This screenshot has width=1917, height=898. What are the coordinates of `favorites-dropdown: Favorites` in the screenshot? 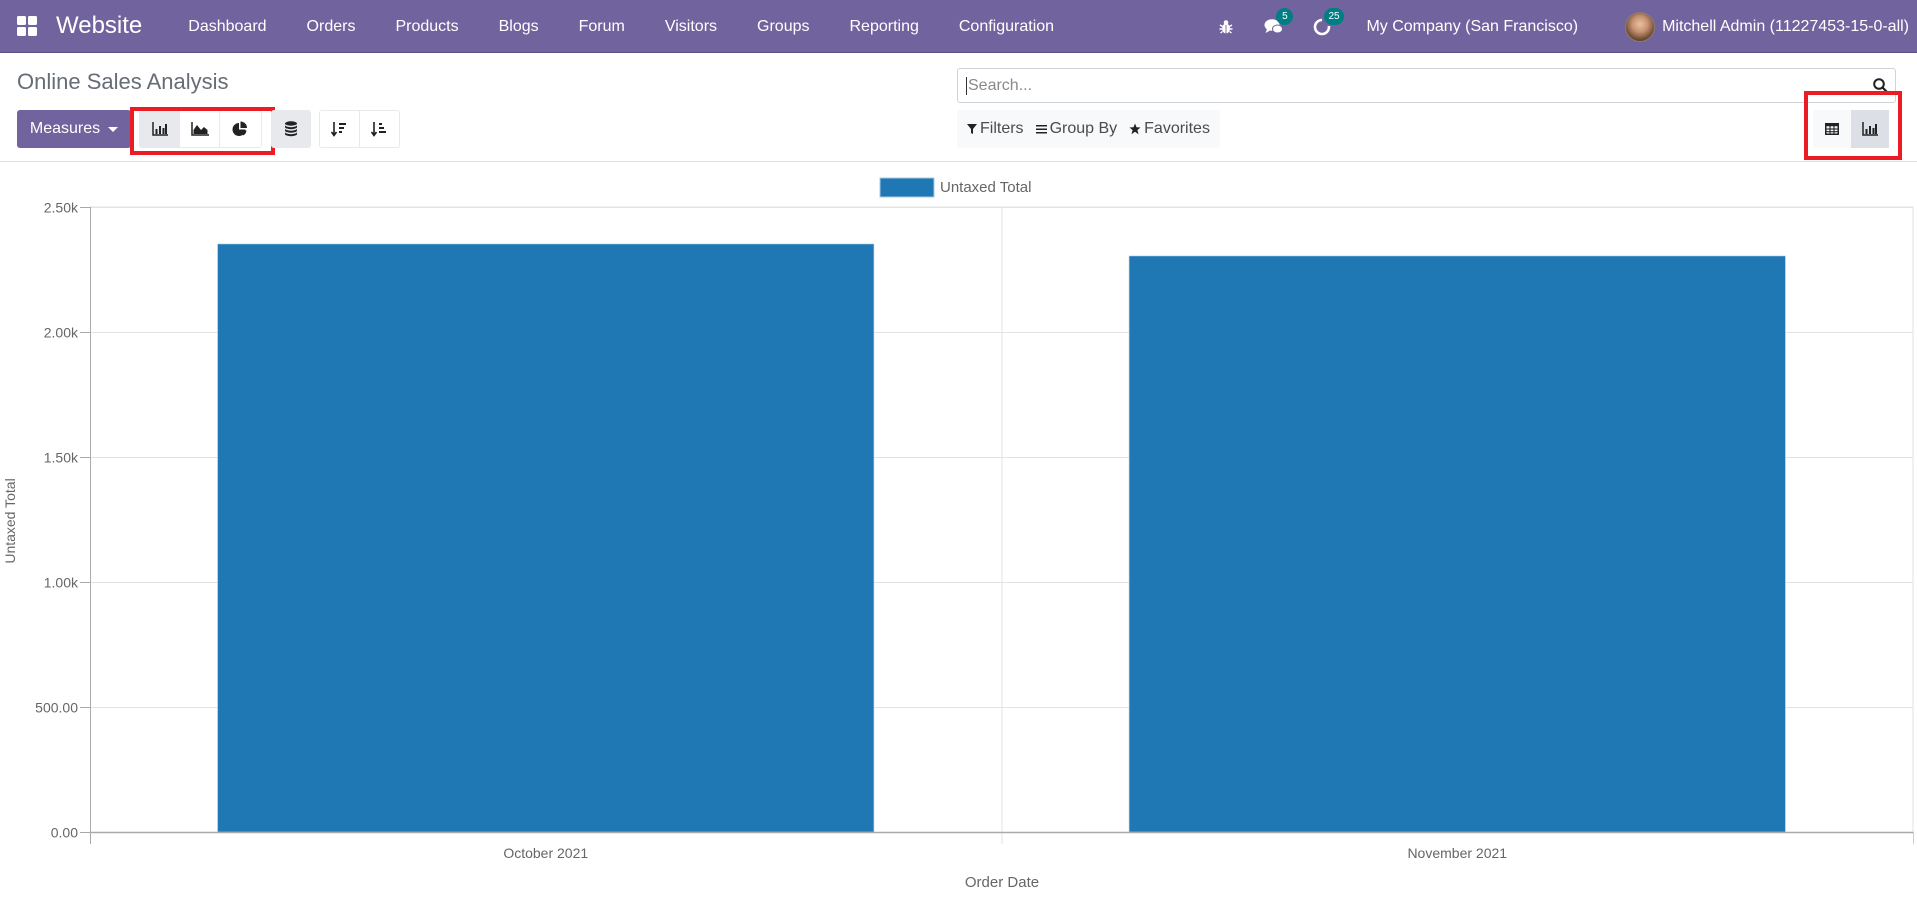 It's located at (1169, 129).